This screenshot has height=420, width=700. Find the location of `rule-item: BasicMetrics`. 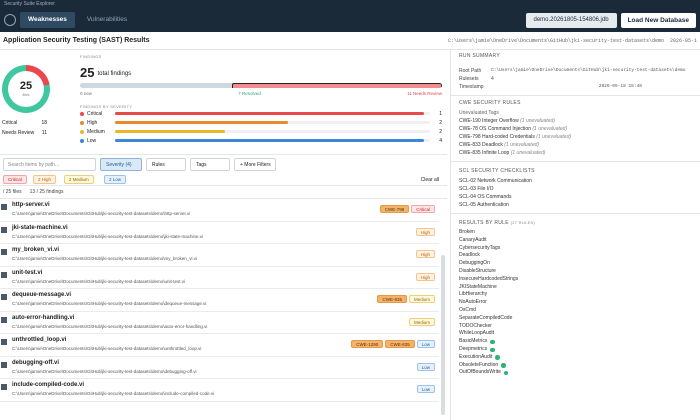

rule-item: BasicMetrics is located at coordinates (575, 342).